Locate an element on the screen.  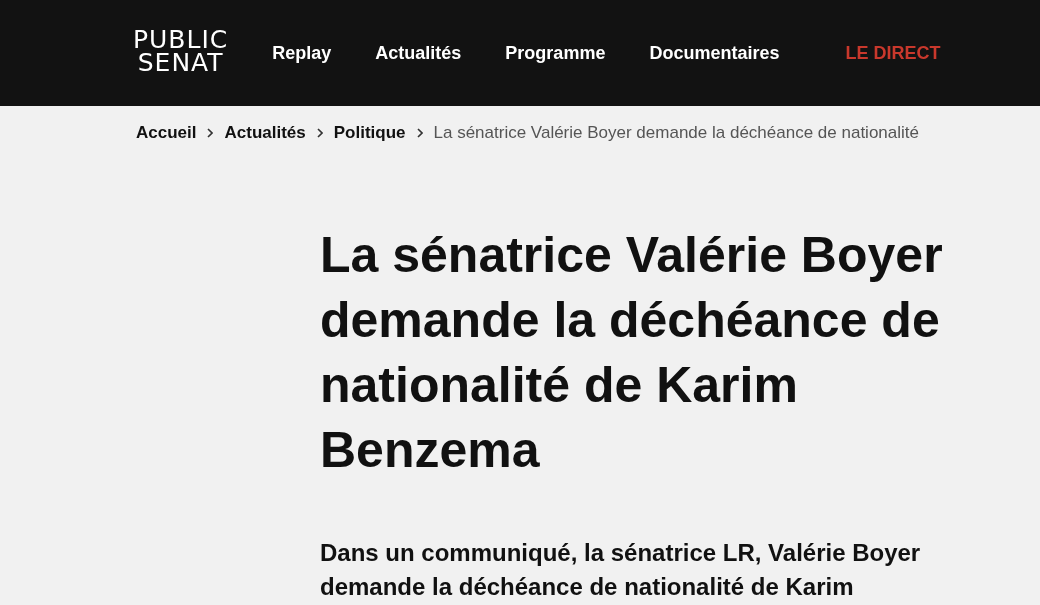
live-link: LE DIRECT is located at coordinates (893, 53).